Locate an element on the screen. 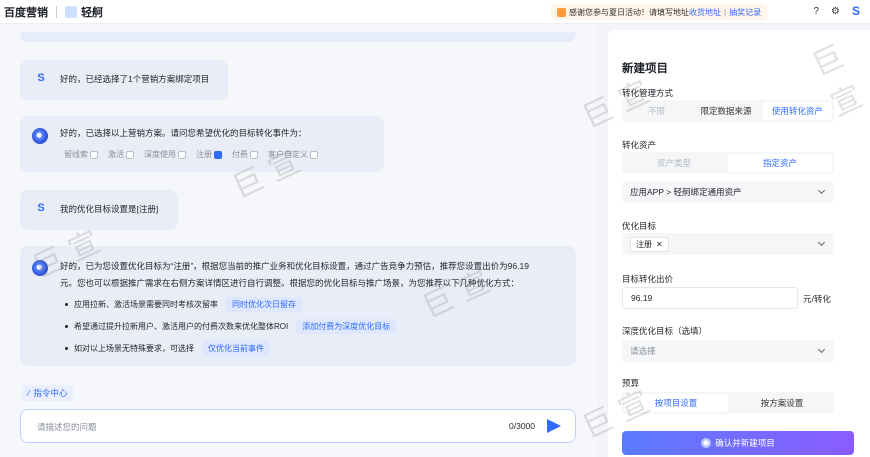  input-placeholder: 请描述您的问题 is located at coordinates (67, 427).